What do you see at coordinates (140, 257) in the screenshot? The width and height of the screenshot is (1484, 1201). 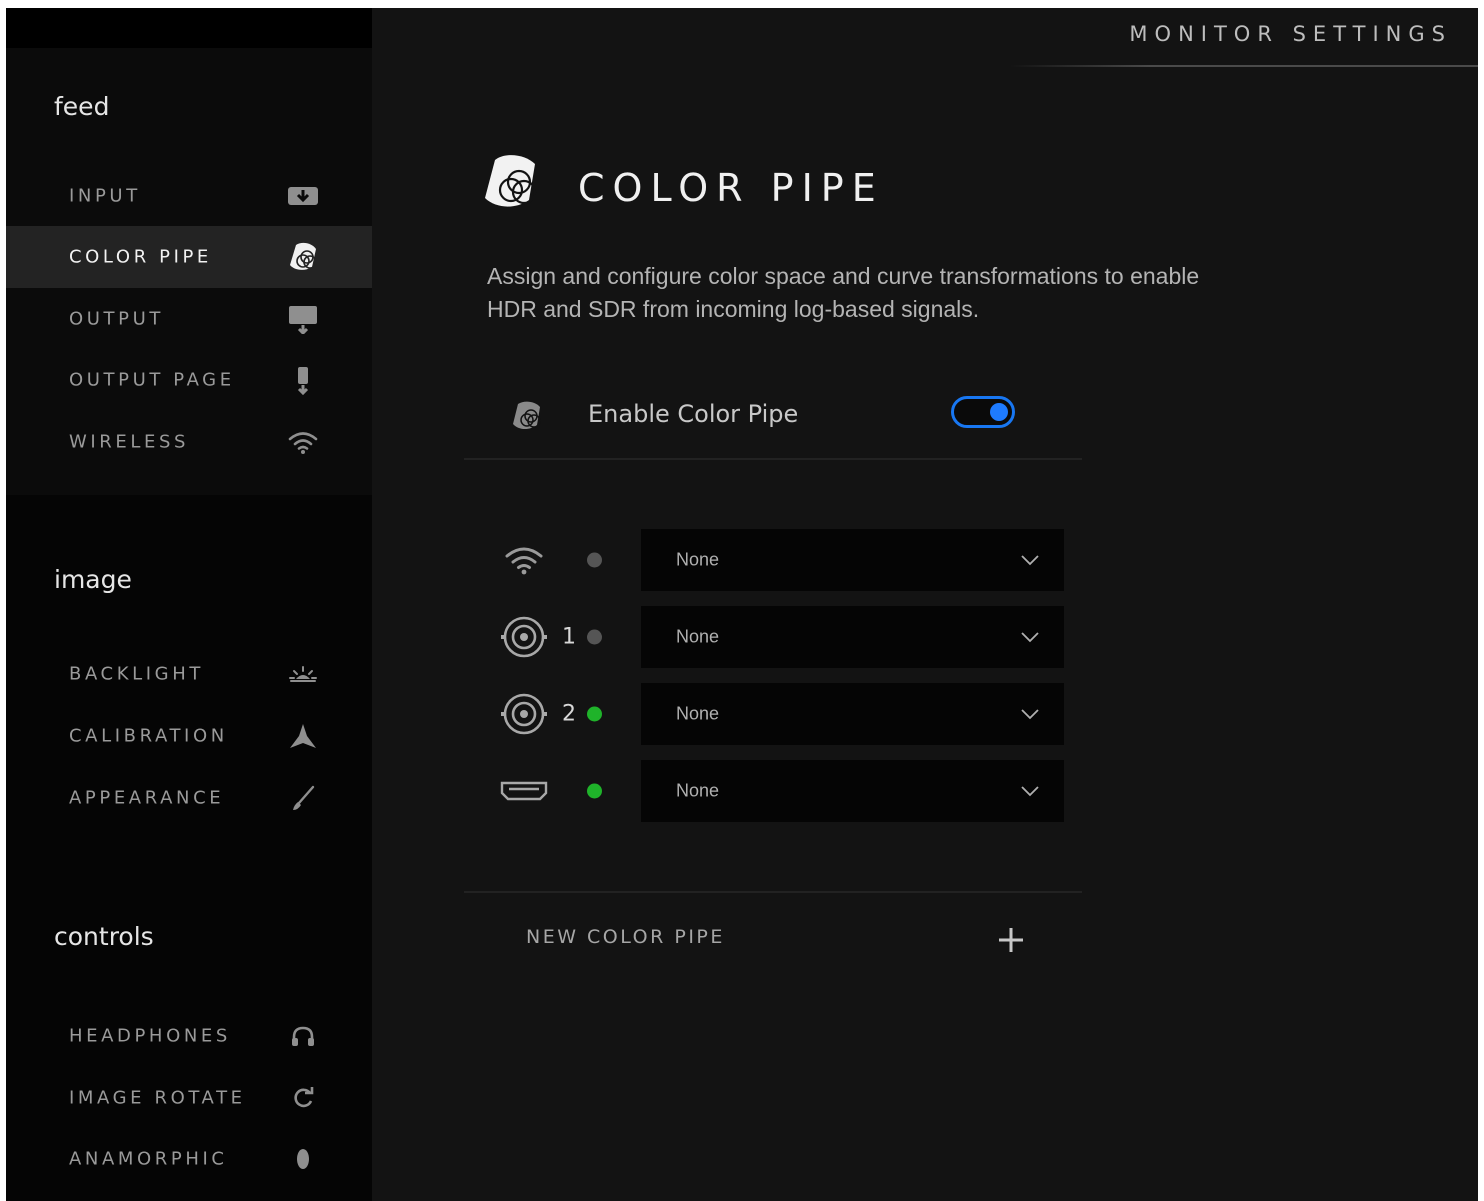 I see `sidebar-item-label: COLOR PIPE` at bounding box center [140, 257].